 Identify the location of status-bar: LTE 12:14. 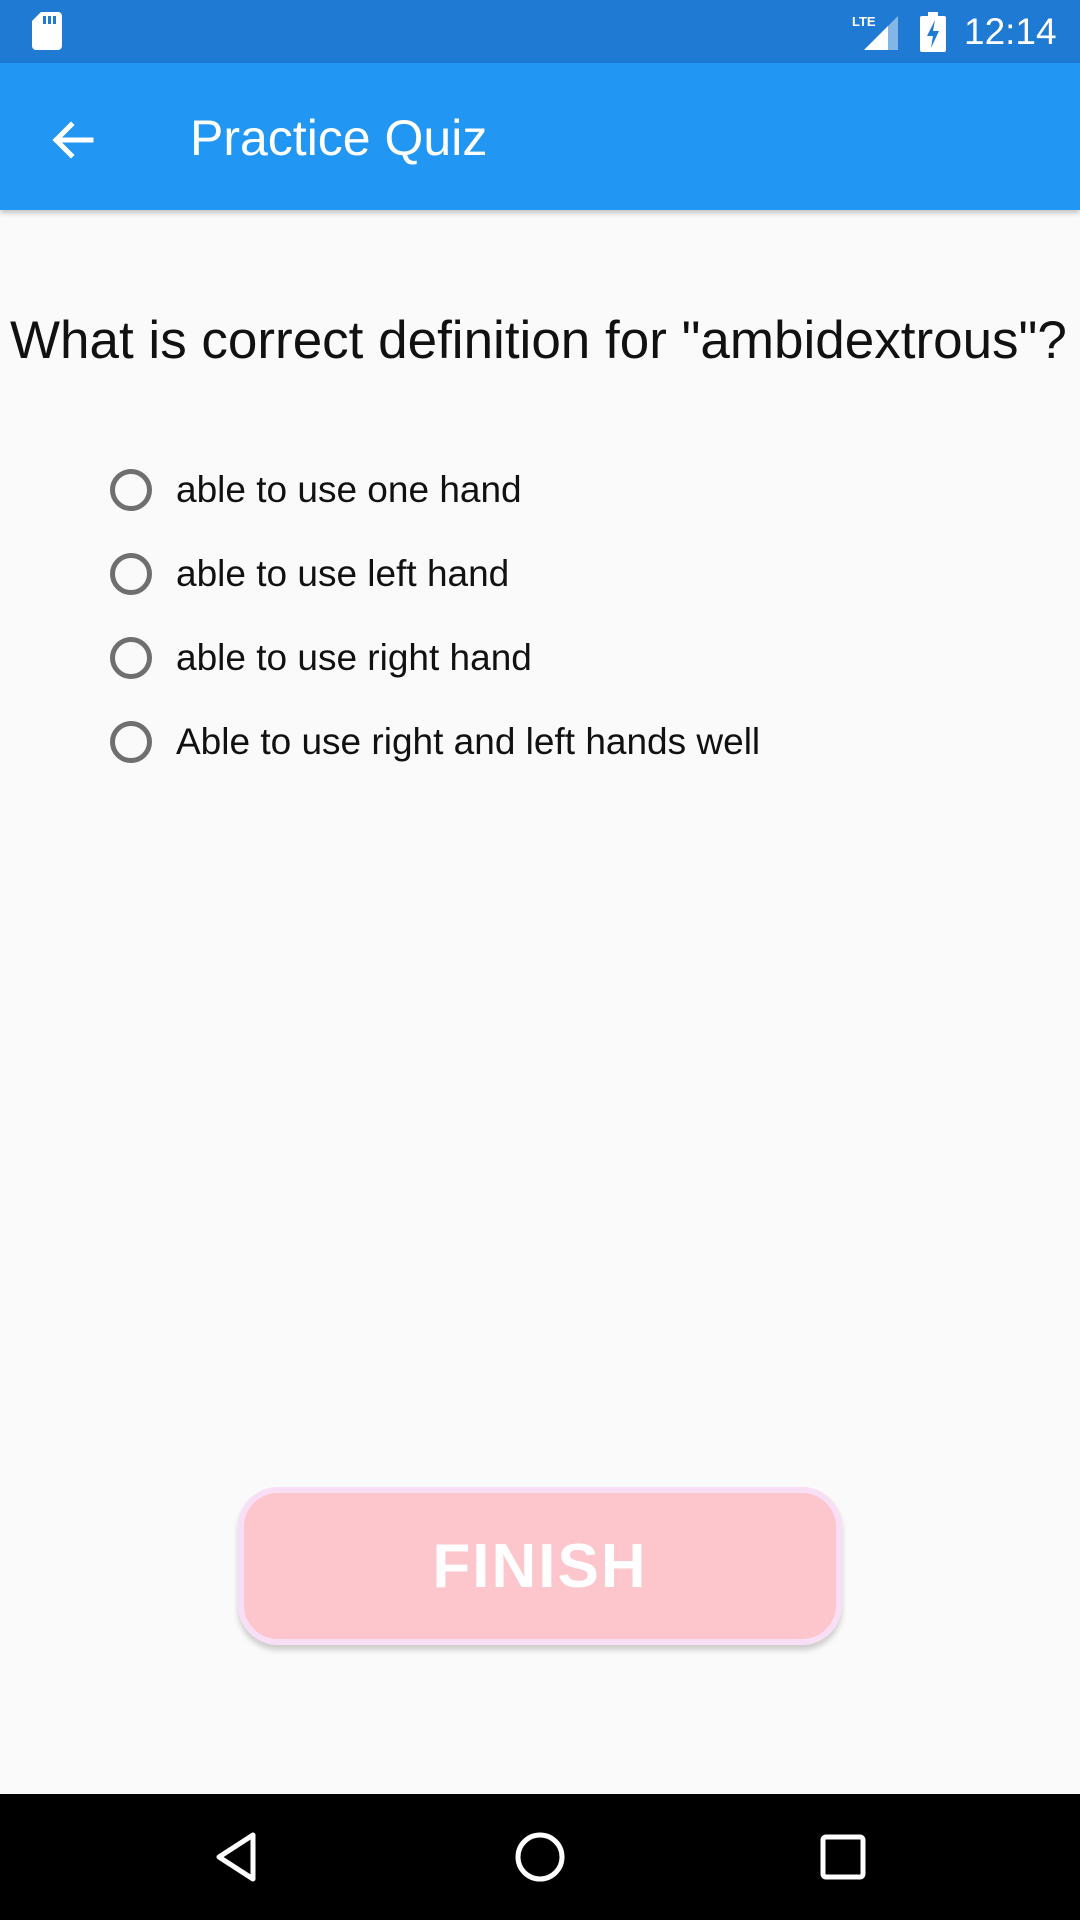
(540, 31).